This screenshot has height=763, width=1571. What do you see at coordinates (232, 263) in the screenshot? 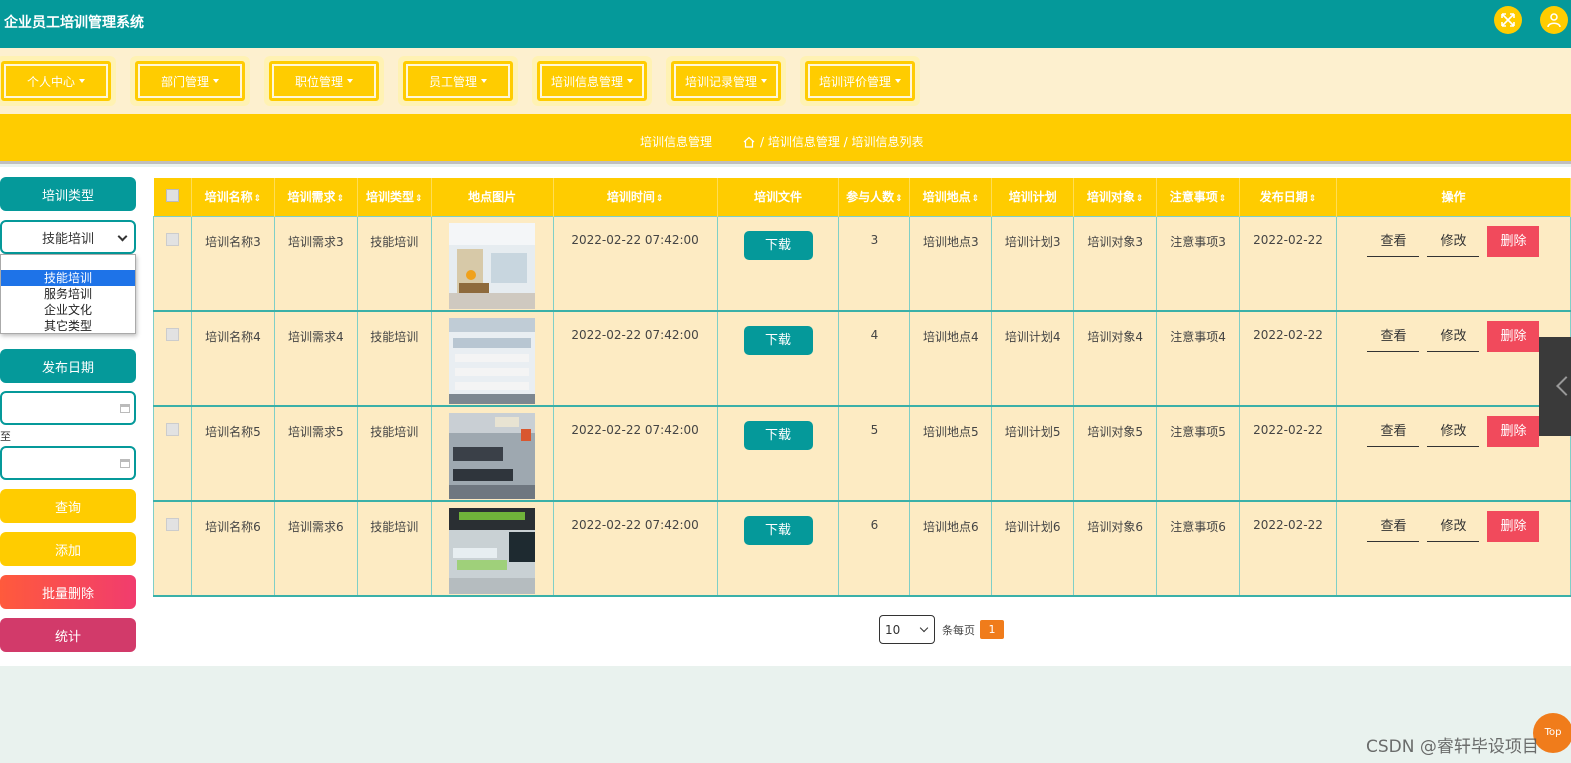
I see `cell-name: 培训名称3` at bounding box center [232, 263].